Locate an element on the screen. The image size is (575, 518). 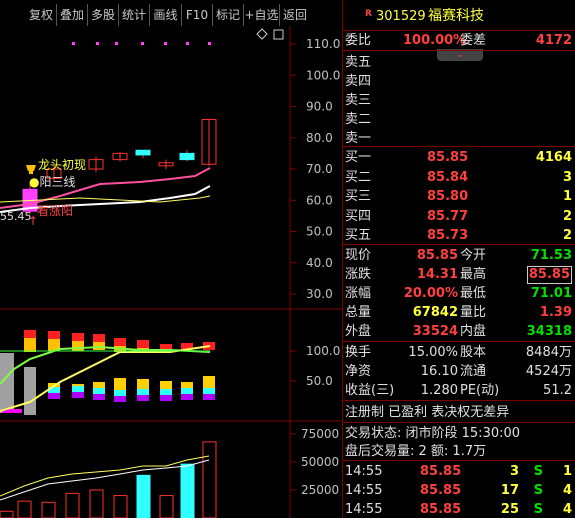
buy-price: 85.73 is located at coordinates (448, 235).